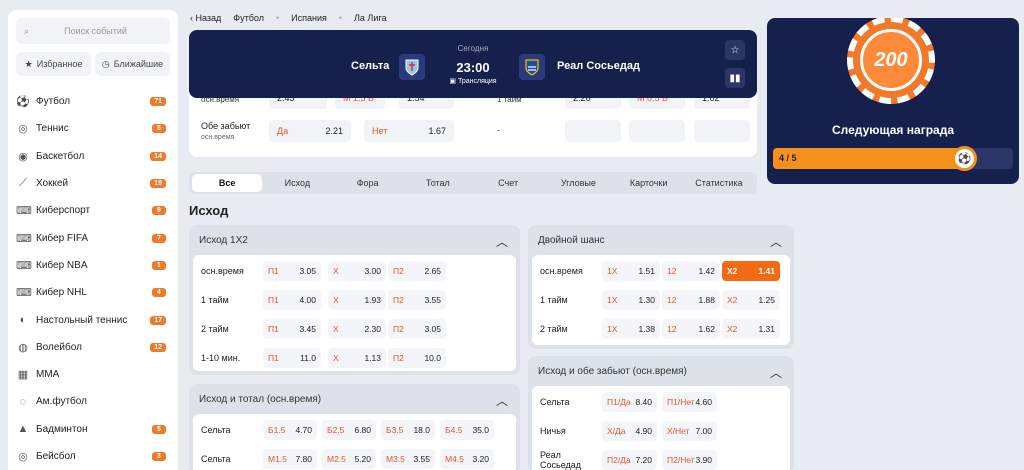  I want to click on odds-label: П2, so click(398, 300).